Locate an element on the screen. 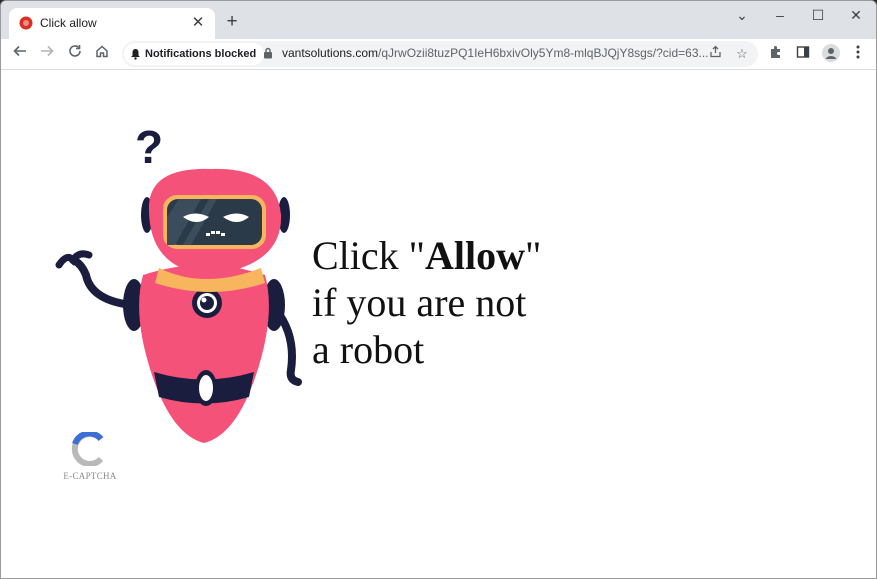  back-arrow-icon is located at coordinates (19, 51).